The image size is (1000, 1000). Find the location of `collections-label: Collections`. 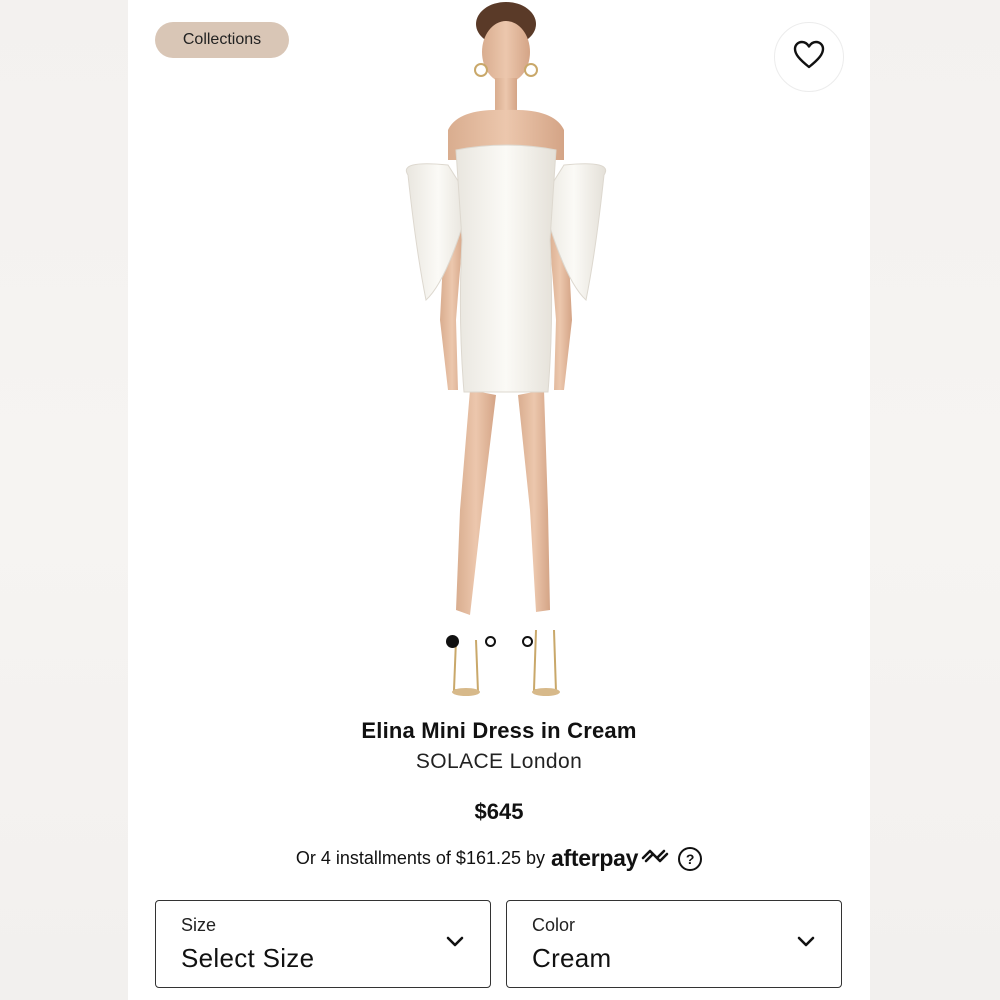

collections-label: Collections is located at coordinates (222, 39).